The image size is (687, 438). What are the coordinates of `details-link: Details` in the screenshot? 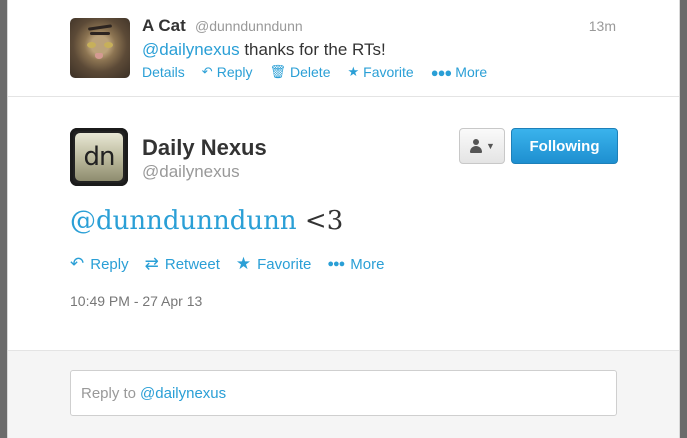 It's located at (163, 72).